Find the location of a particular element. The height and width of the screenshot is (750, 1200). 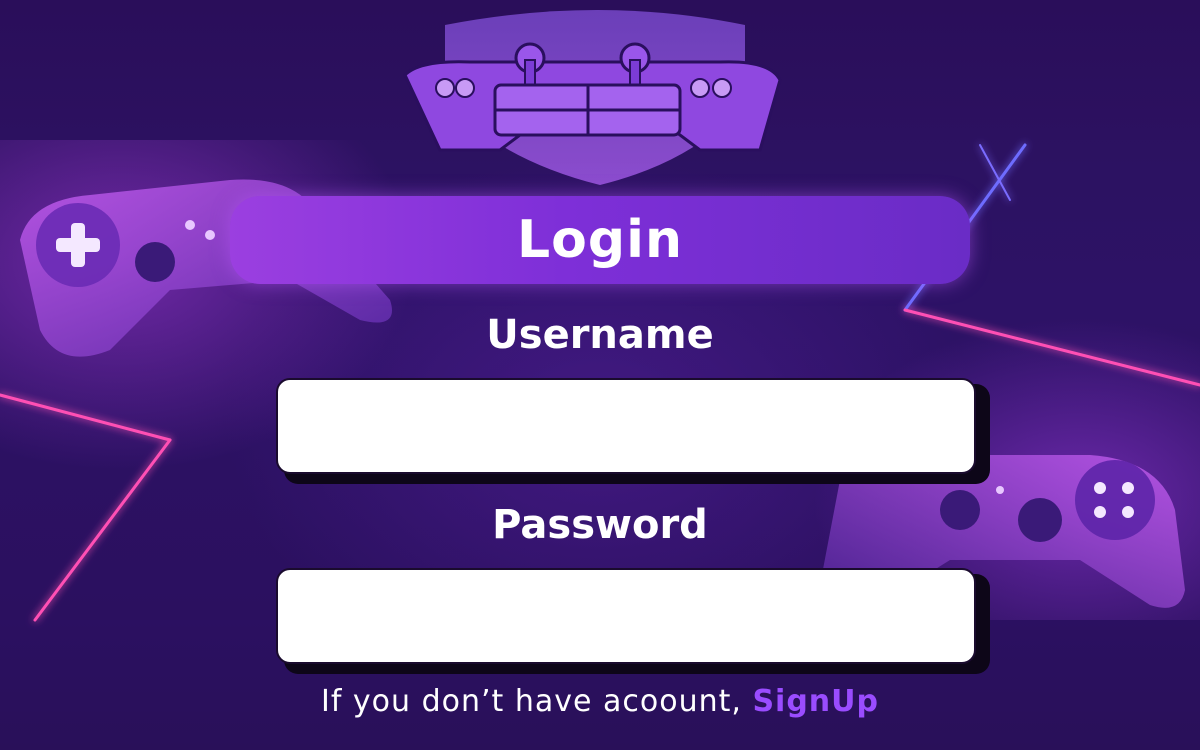

login-banner: Login is located at coordinates (600, 240).